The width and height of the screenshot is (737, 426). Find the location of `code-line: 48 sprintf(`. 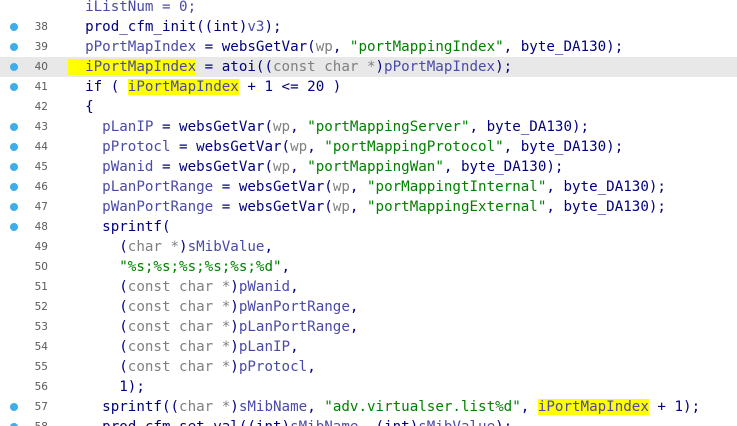

code-line: 48 sprintf( is located at coordinates (368, 227).